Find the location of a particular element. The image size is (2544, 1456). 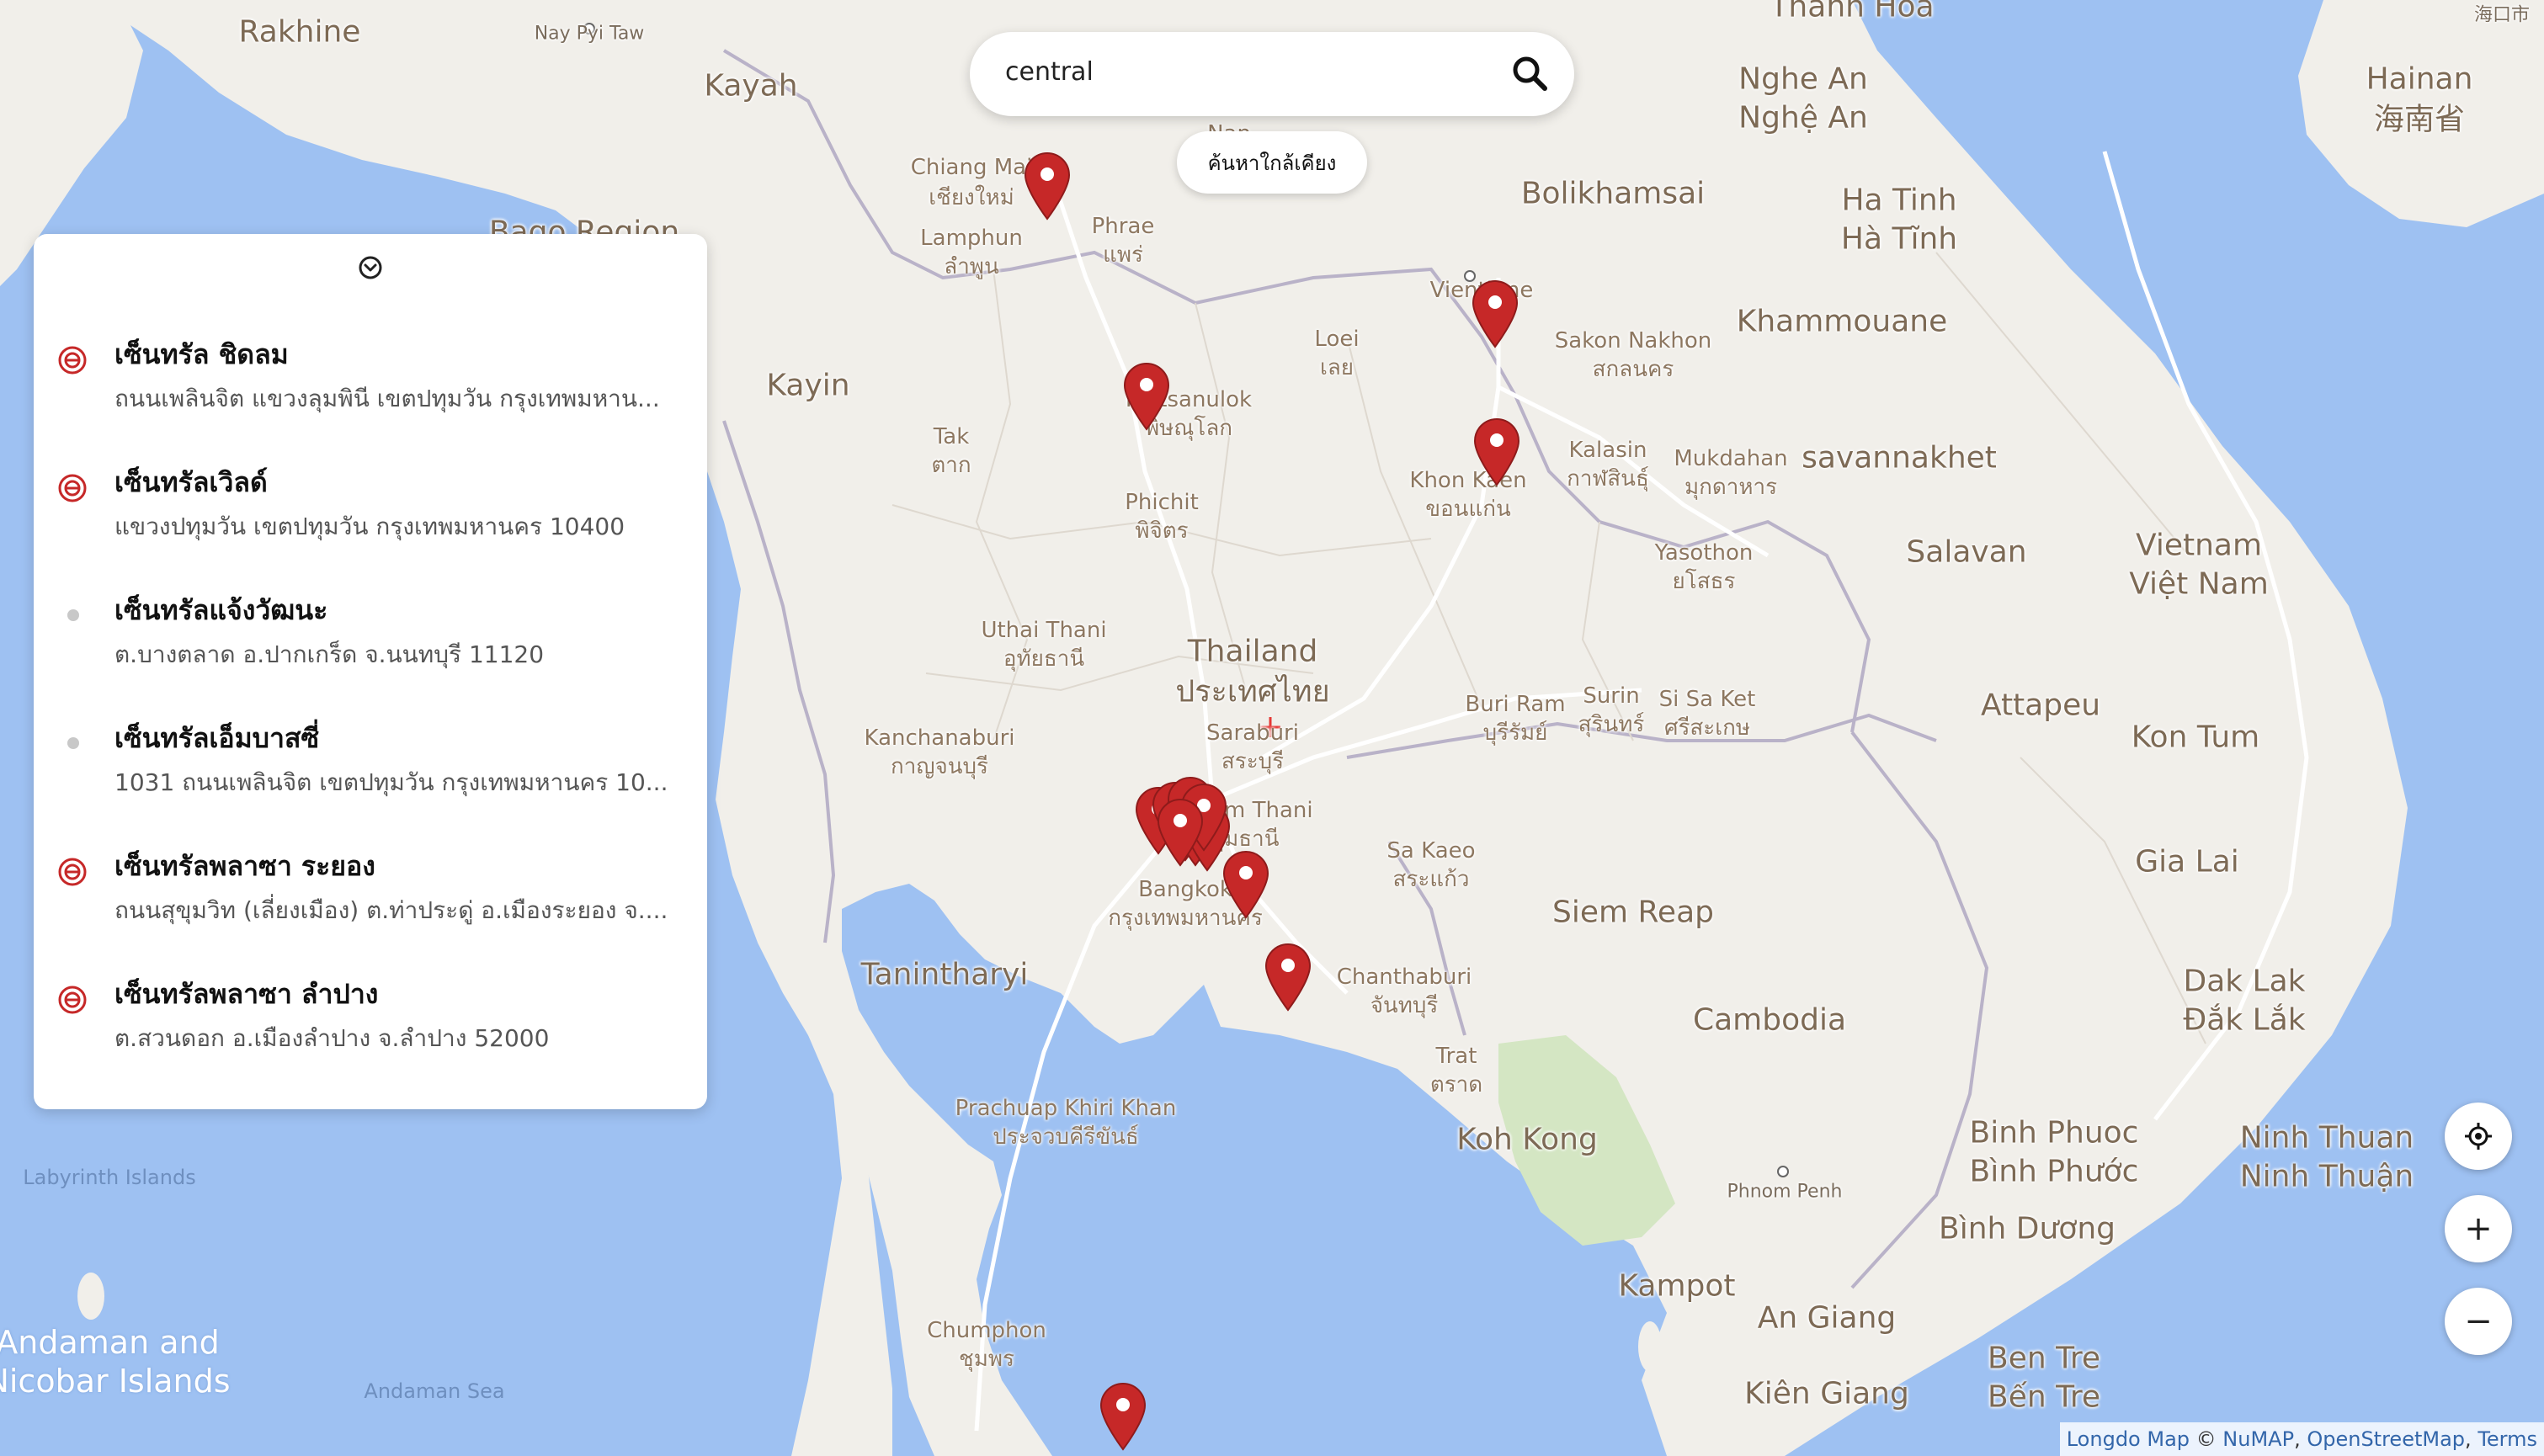

map-label: Thanh Hoa is located at coordinates (1852, 12).